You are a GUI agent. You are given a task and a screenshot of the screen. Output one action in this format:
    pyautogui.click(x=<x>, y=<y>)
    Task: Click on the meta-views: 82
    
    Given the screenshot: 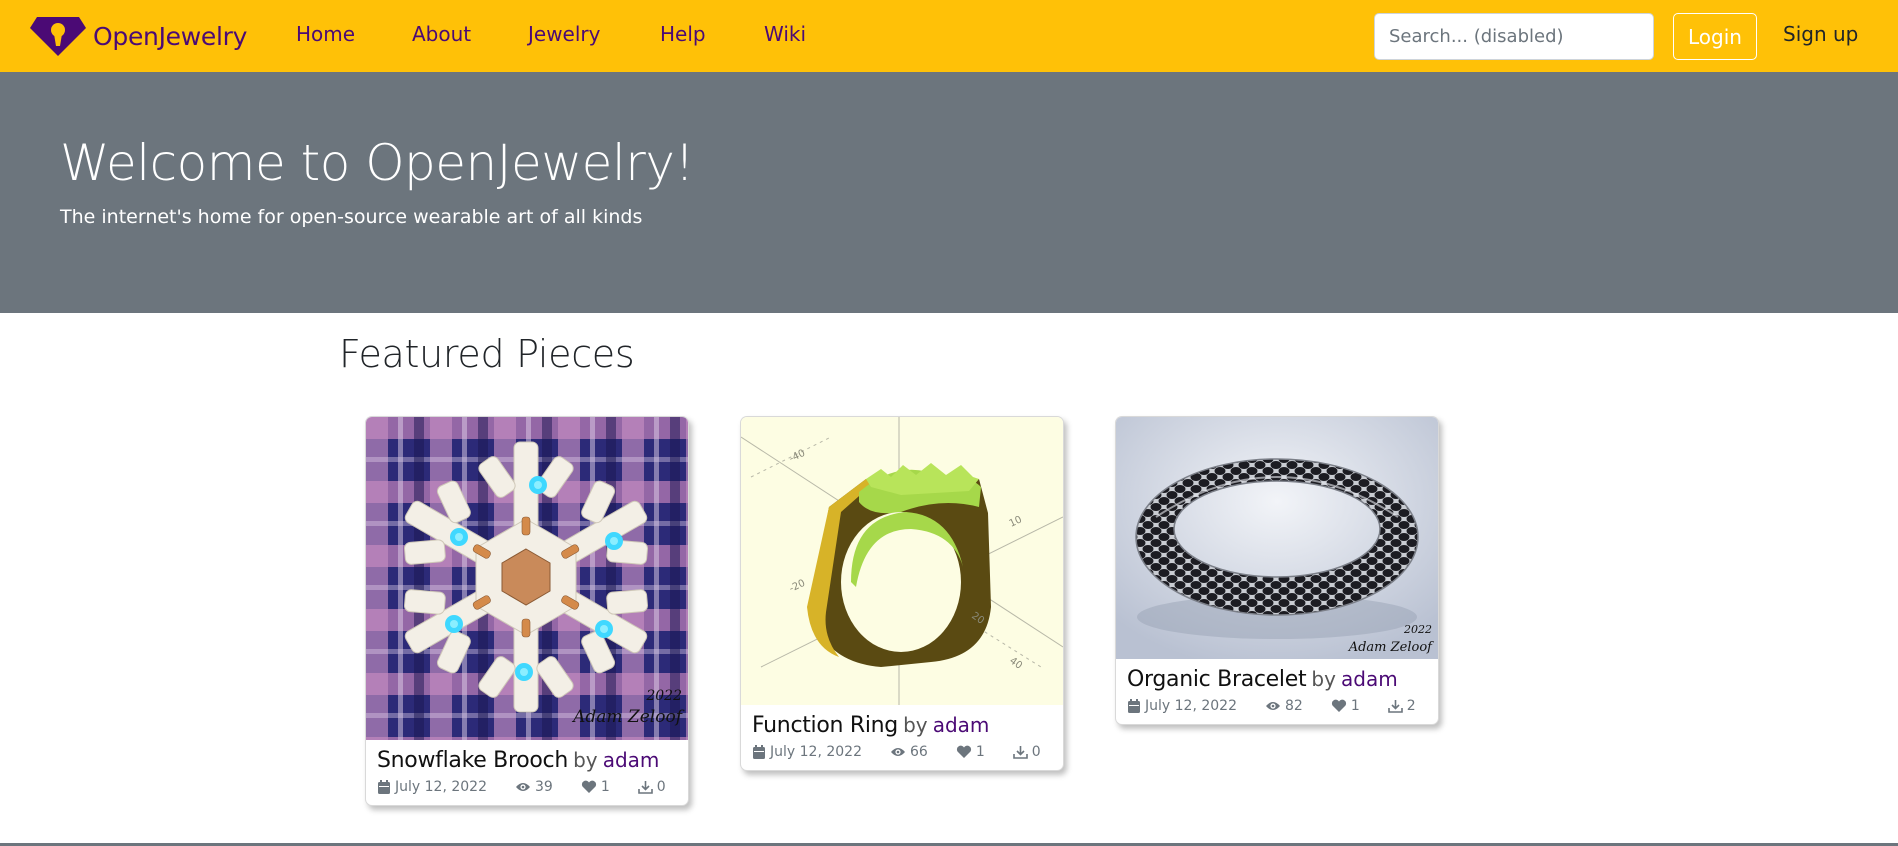 What is the action you would take?
    pyautogui.click(x=1284, y=706)
    